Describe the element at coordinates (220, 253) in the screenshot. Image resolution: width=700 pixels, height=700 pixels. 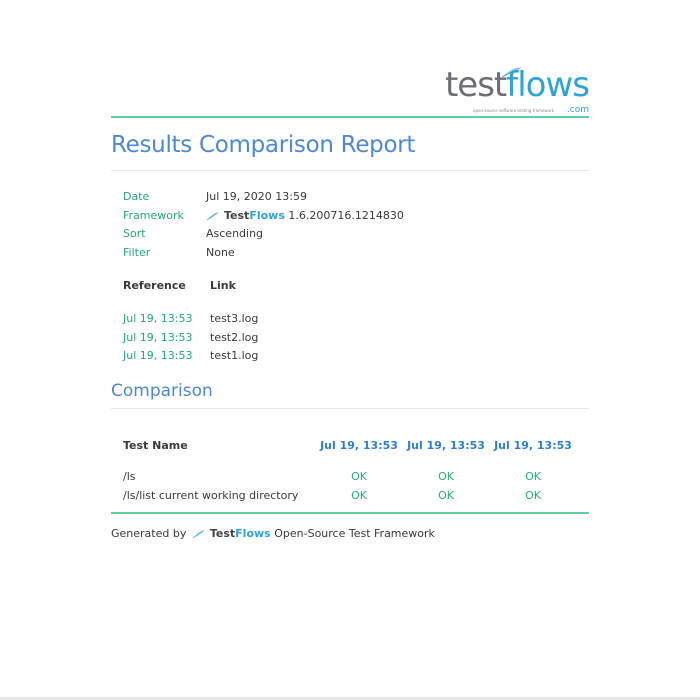
I see `filter-value: None` at that location.